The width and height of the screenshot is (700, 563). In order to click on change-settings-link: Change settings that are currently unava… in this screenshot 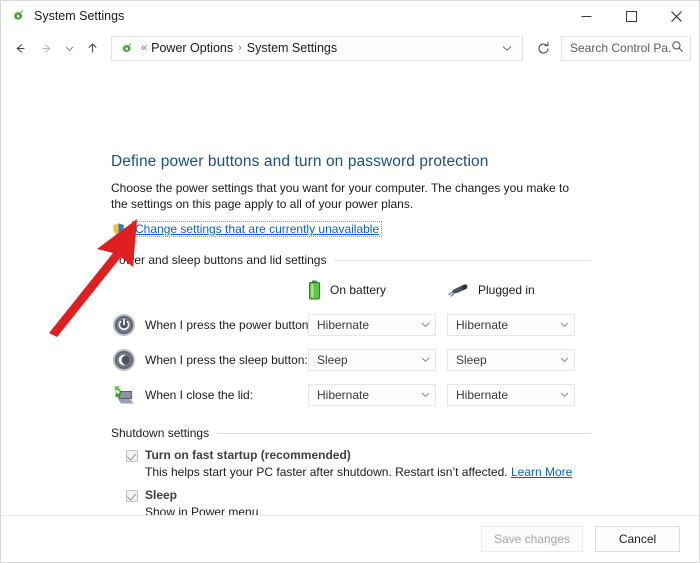, I will do `click(257, 229)`.